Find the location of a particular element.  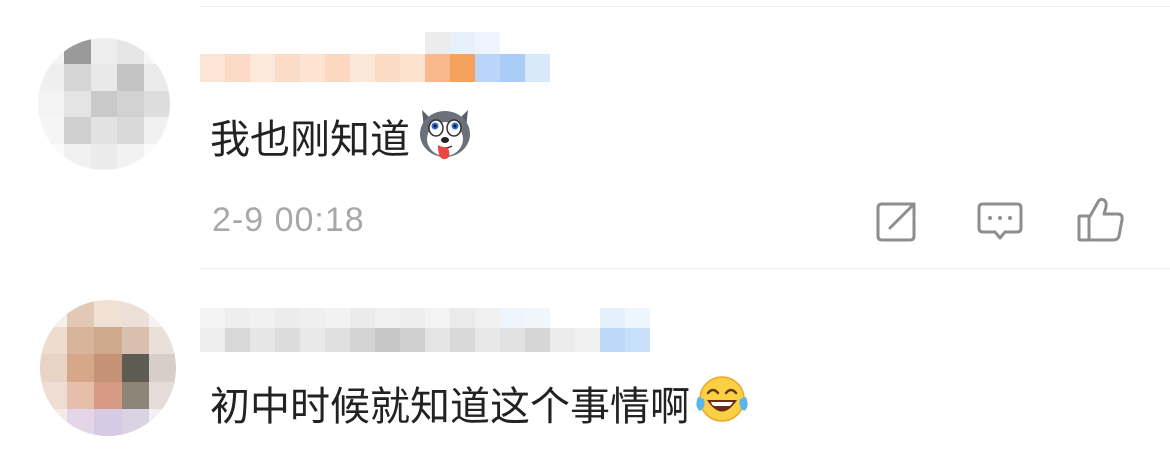

top-divider is located at coordinates (685, 6).